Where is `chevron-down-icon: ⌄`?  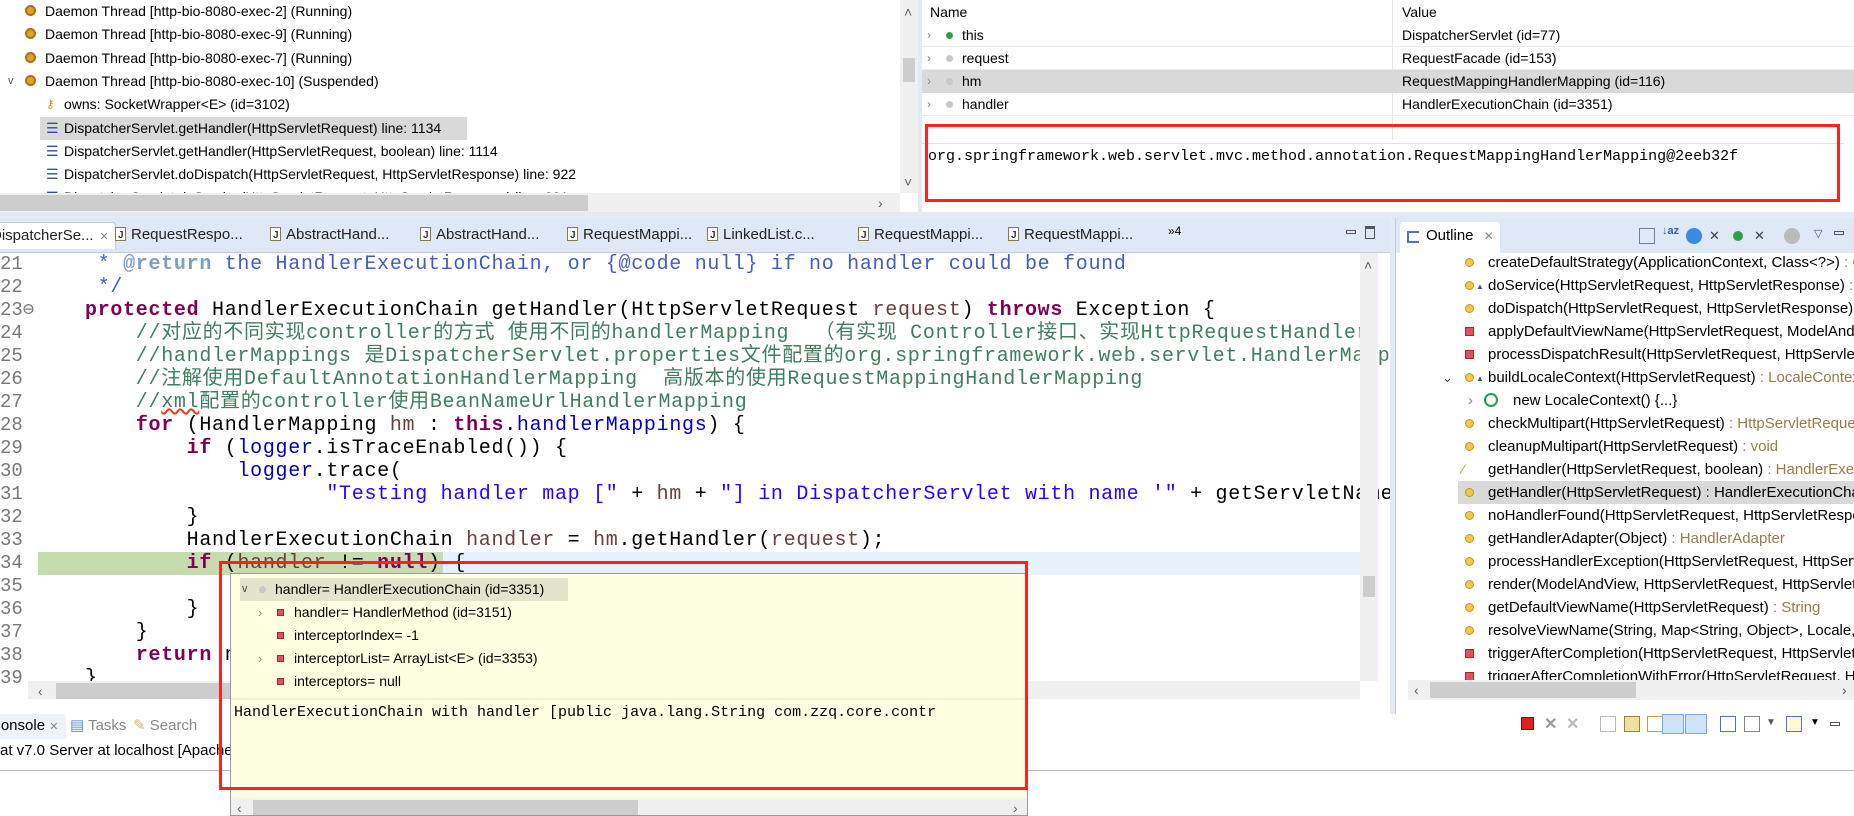
chevron-down-icon: ⌄ is located at coordinates (1447, 377).